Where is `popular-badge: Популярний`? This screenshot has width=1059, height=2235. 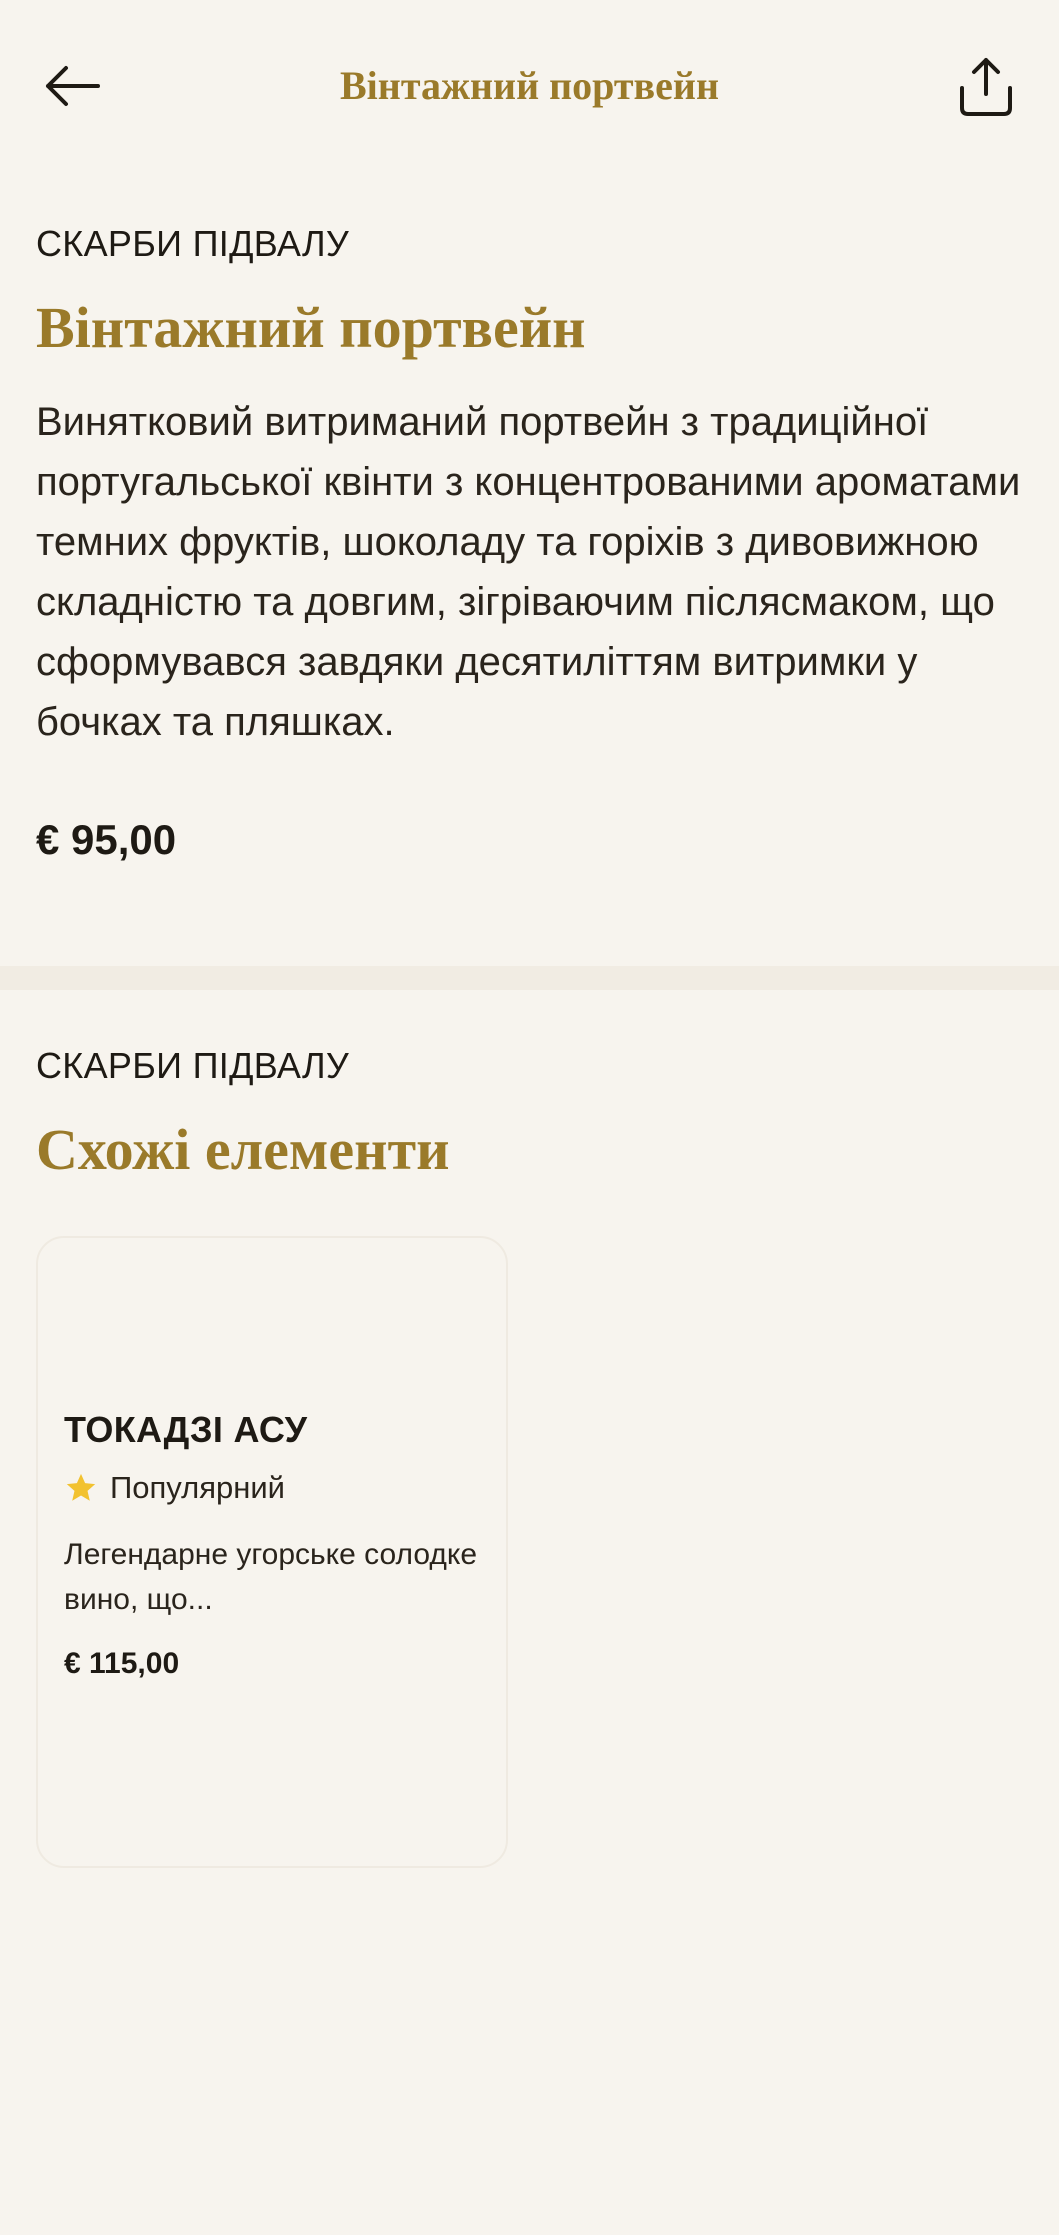 popular-badge: Популярний is located at coordinates (274, 1488).